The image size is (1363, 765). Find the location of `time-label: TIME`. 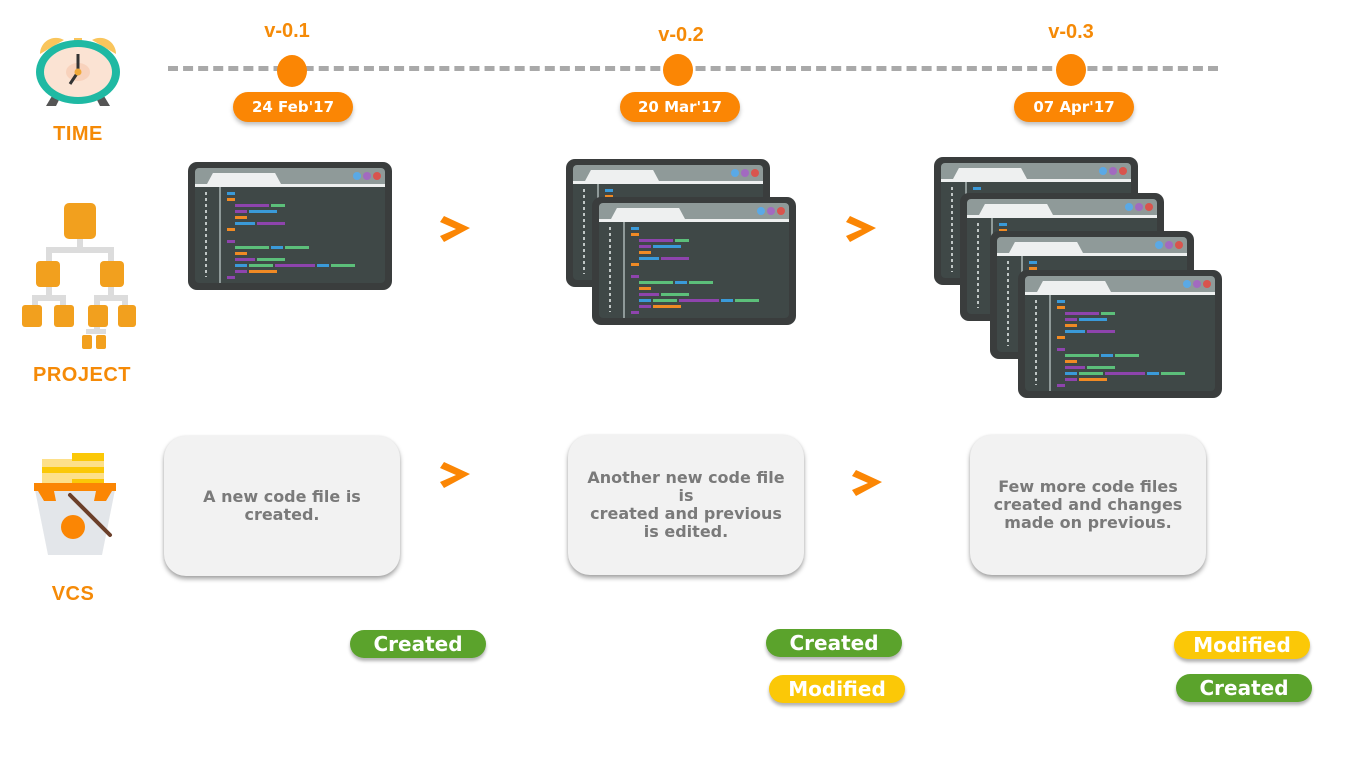

time-label: TIME is located at coordinates (78, 134).